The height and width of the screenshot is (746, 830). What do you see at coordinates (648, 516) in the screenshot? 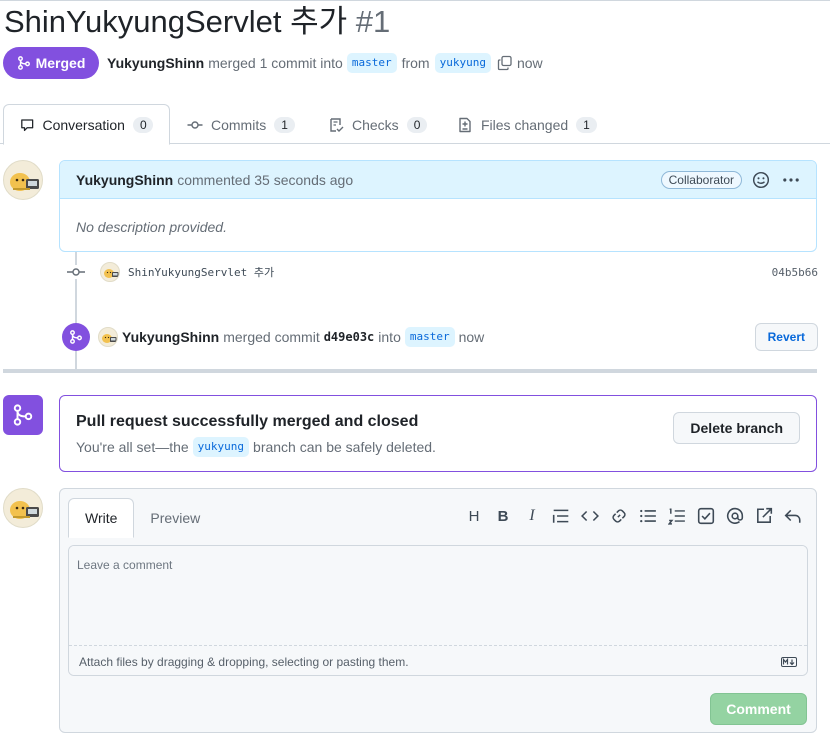
I see `unordered-list-icon` at bounding box center [648, 516].